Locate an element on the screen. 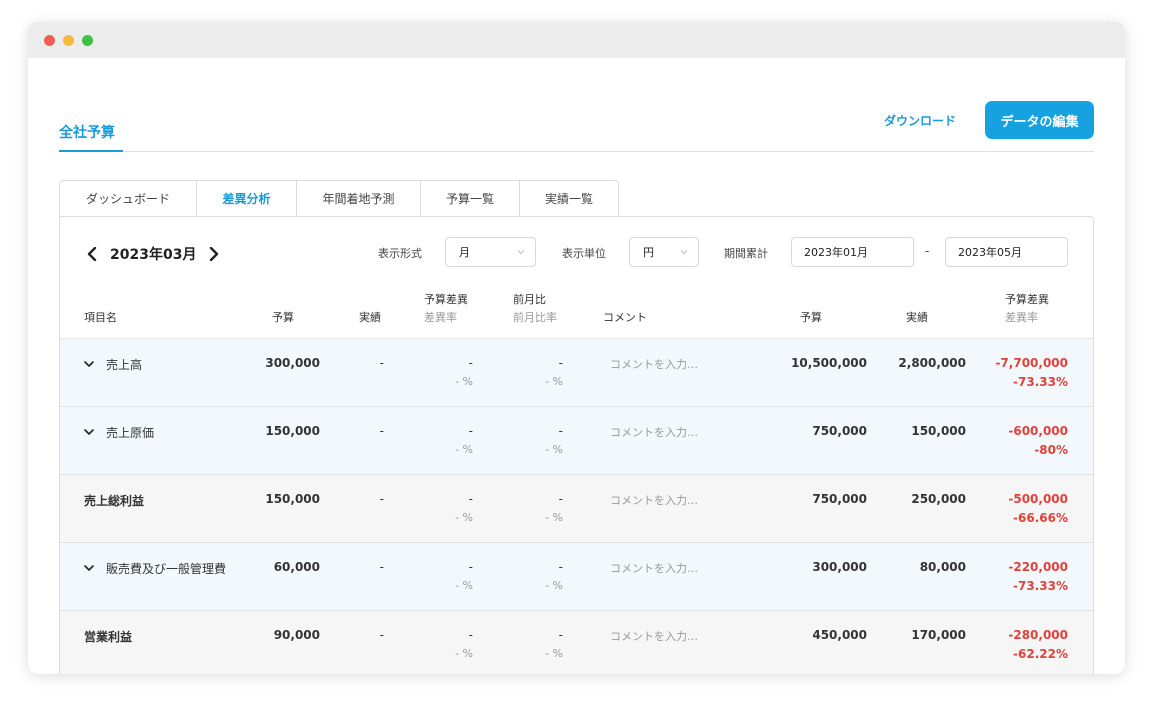  column-header-budget-diff: 予算差異 is located at coordinates (446, 299).